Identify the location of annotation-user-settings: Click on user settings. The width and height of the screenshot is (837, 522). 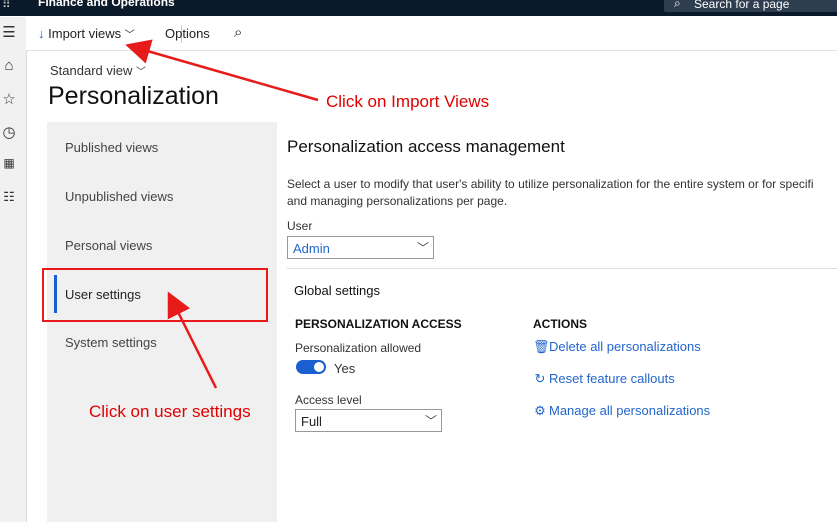
(170, 411).